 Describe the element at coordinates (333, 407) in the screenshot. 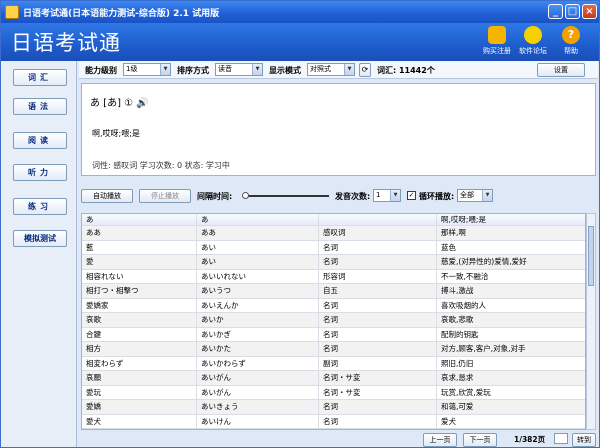

I see `table-row: 愛嬌 あいきょう 名词 和蔼,可爱` at that location.